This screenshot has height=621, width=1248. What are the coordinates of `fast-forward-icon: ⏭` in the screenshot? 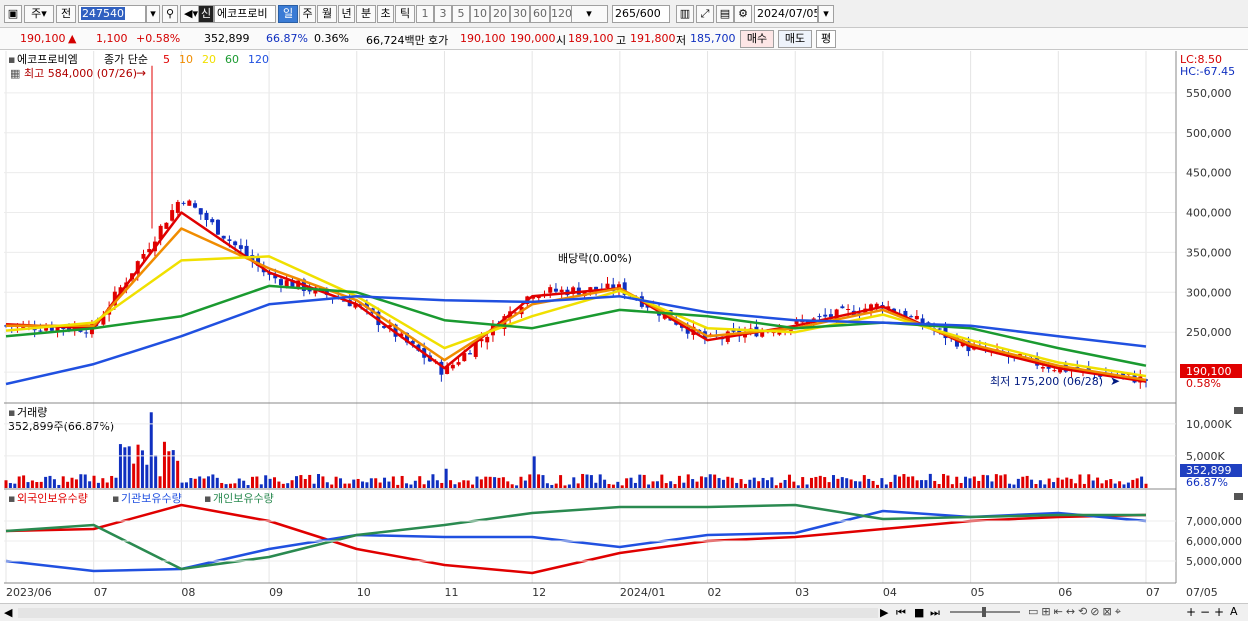 It's located at (935, 613).